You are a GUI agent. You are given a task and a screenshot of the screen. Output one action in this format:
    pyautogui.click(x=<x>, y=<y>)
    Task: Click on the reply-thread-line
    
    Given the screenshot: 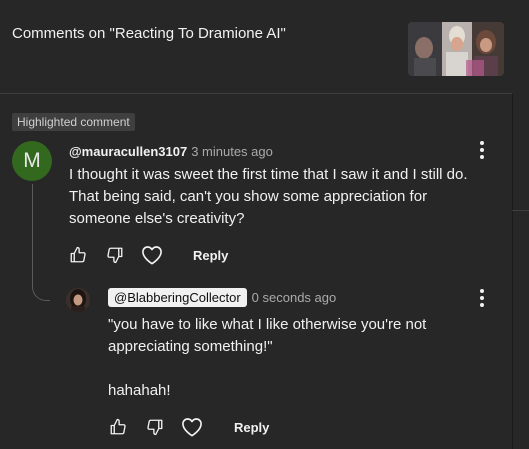 What is the action you would take?
    pyautogui.click(x=41, y=242)
    